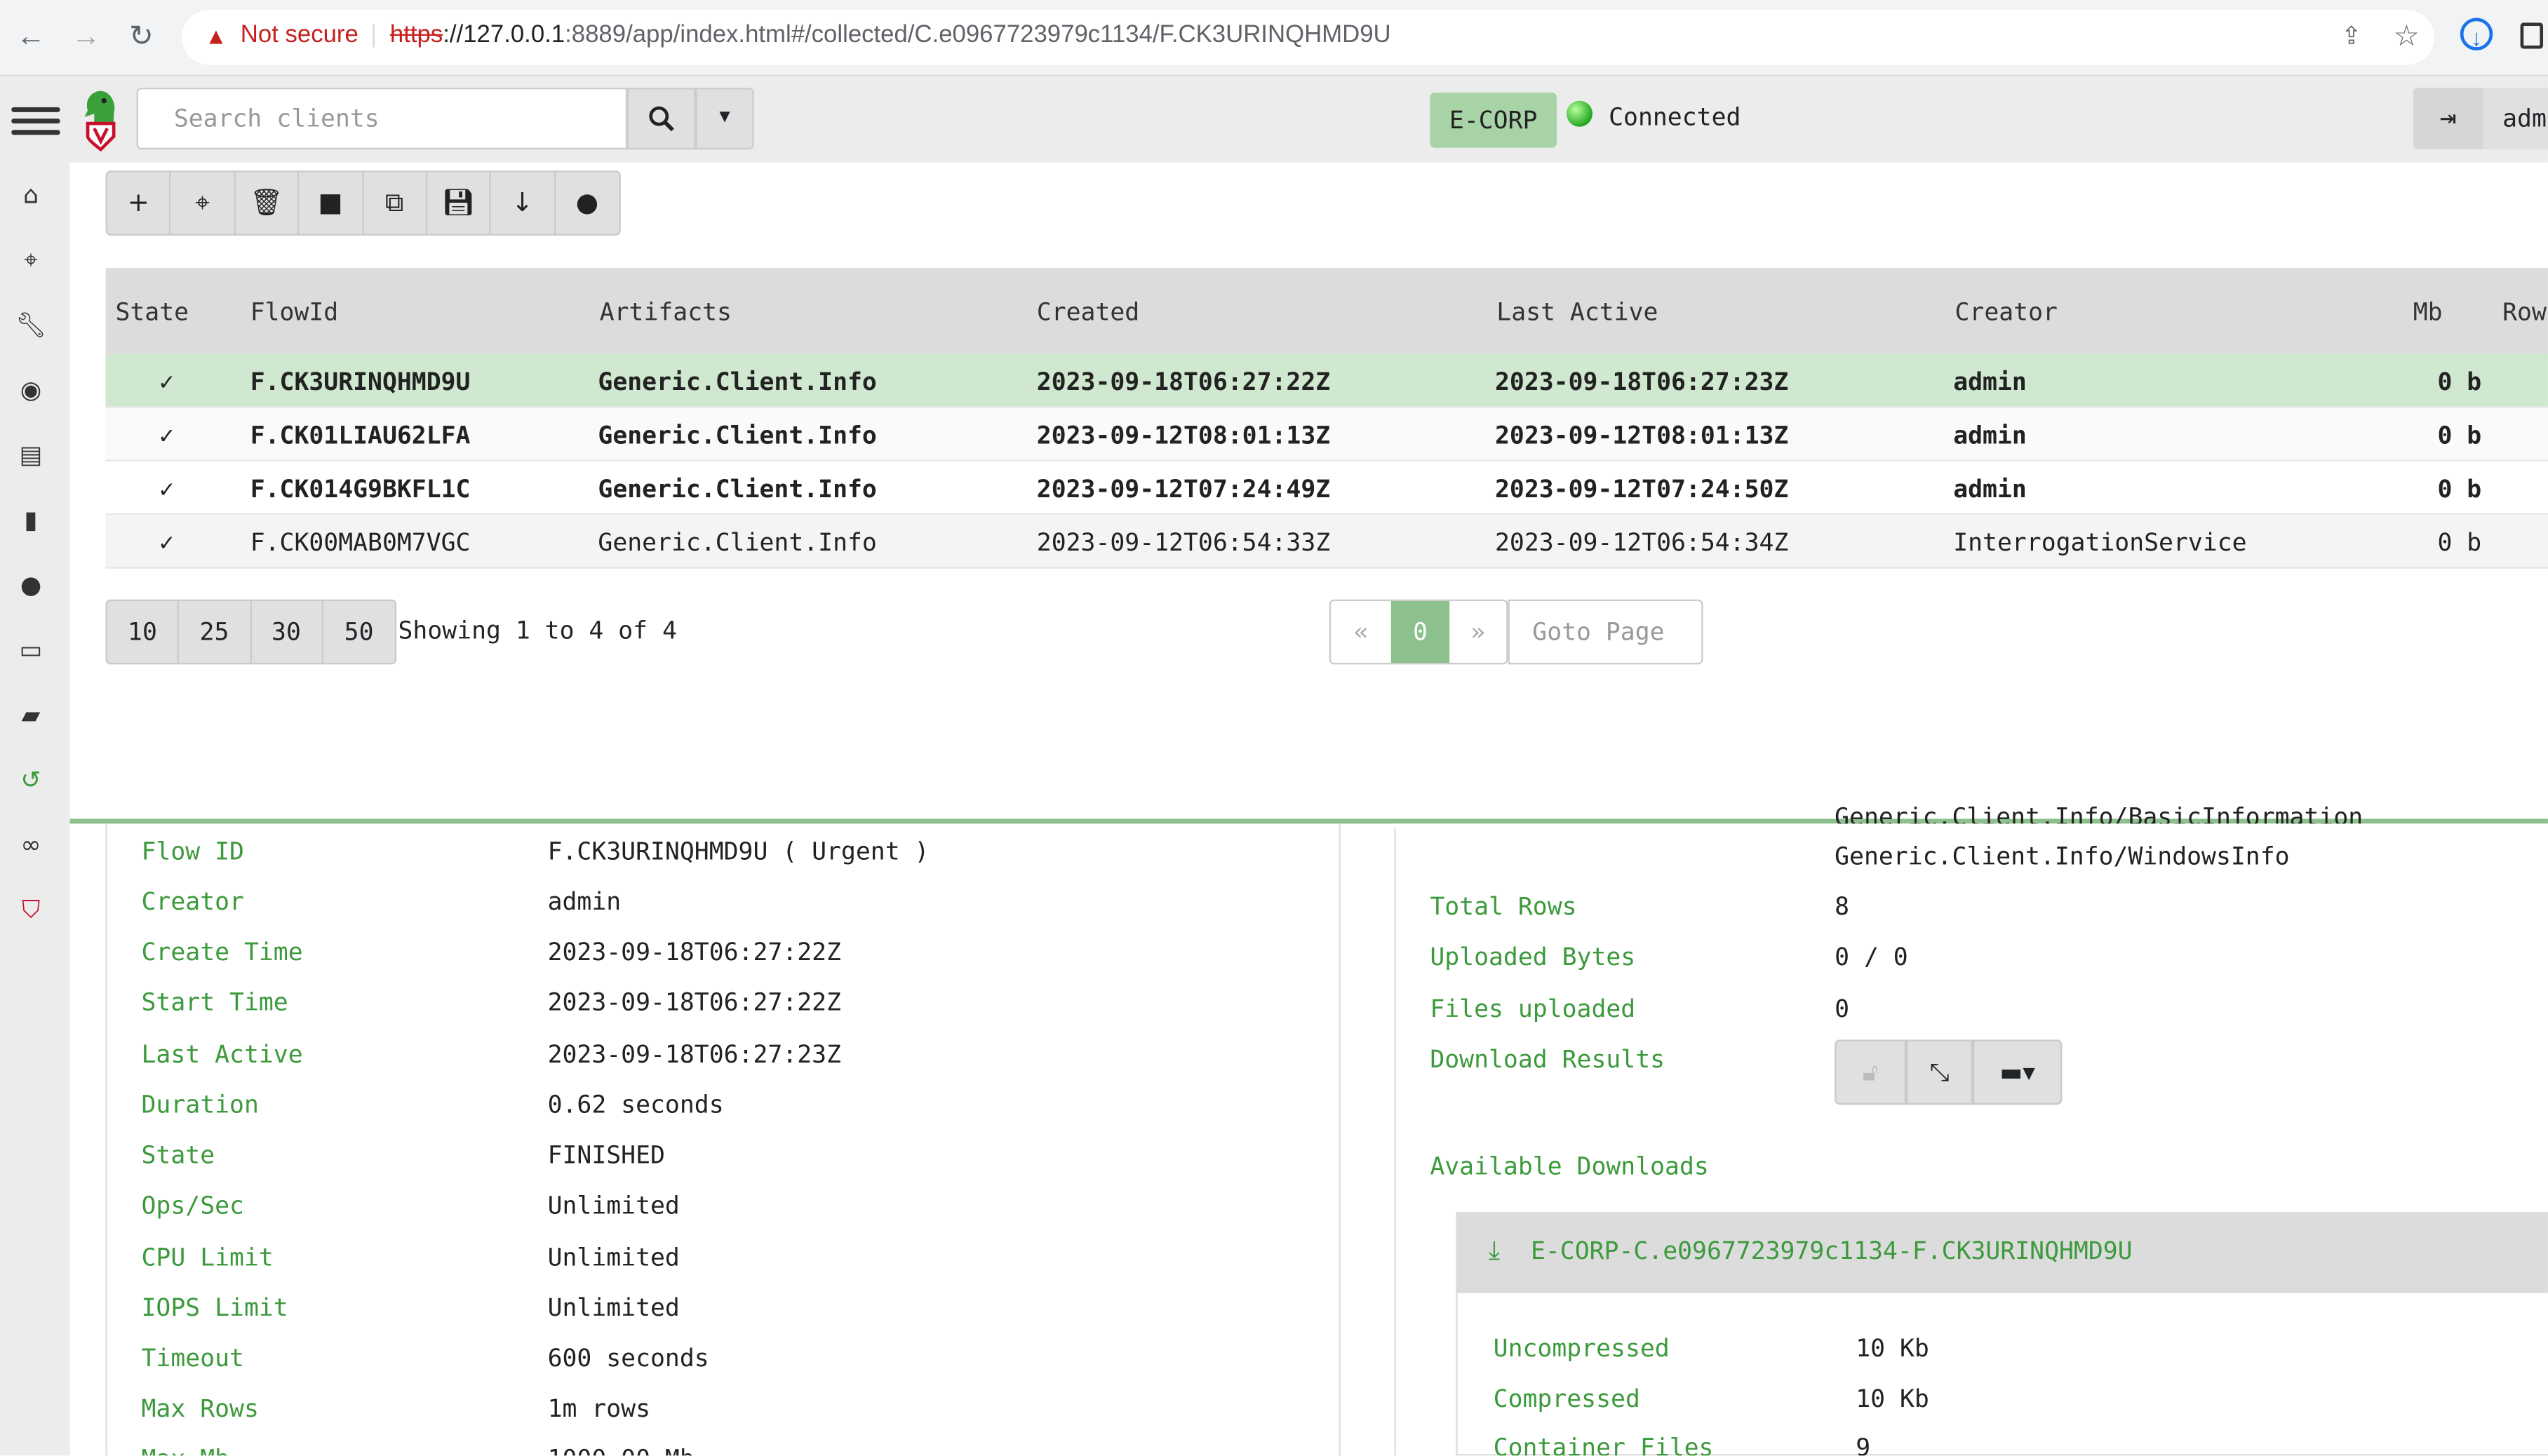  I want to click on detail-value: 0, so click(1842, 1009).